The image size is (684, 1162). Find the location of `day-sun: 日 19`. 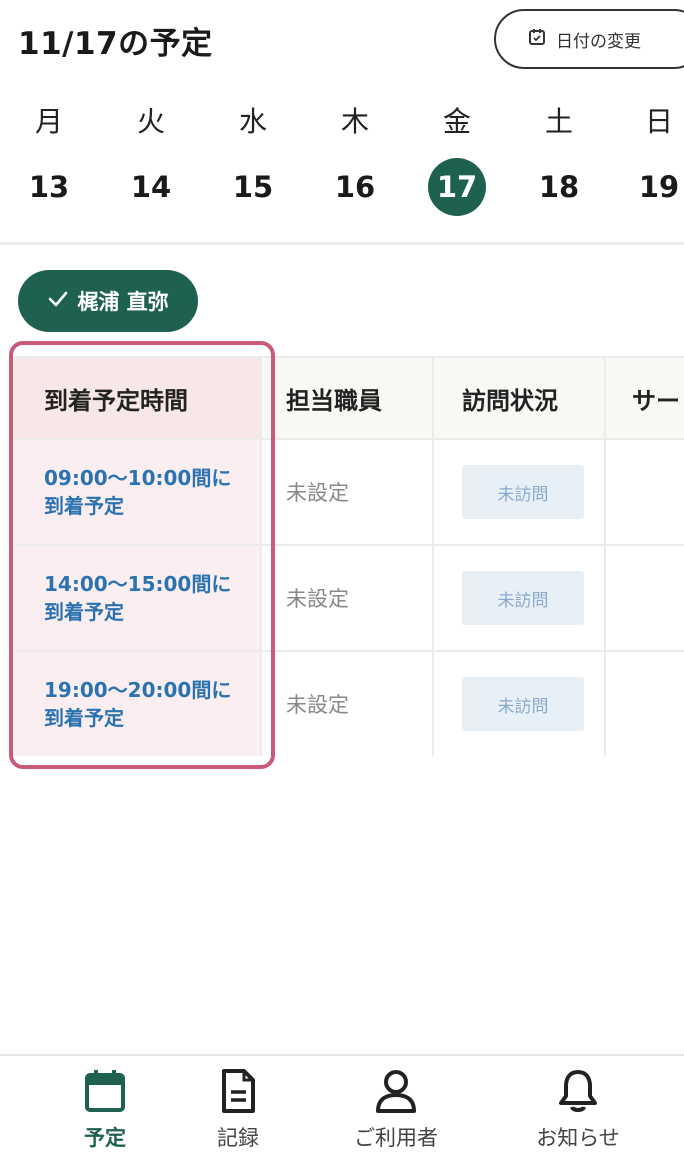

day-sun: 日 19 is located at coordinates (649, 158).